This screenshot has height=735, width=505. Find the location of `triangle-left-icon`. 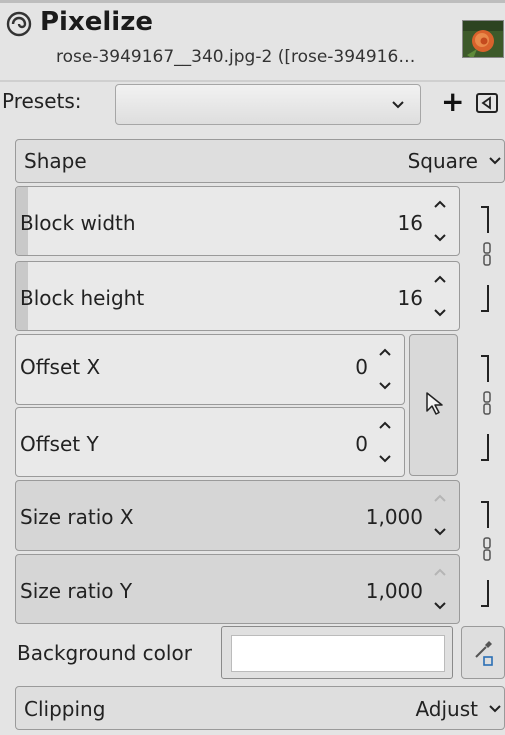

triangle-left-icon is located at coordinates (486, 103).